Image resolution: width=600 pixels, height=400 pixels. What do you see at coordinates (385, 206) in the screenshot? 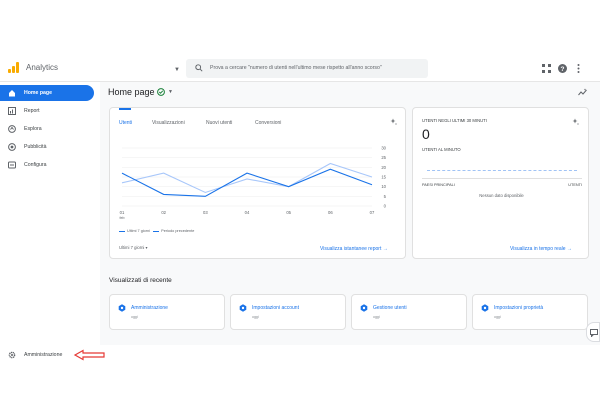
I see `y-tick-label: 0` at bounding box center [385, 206].